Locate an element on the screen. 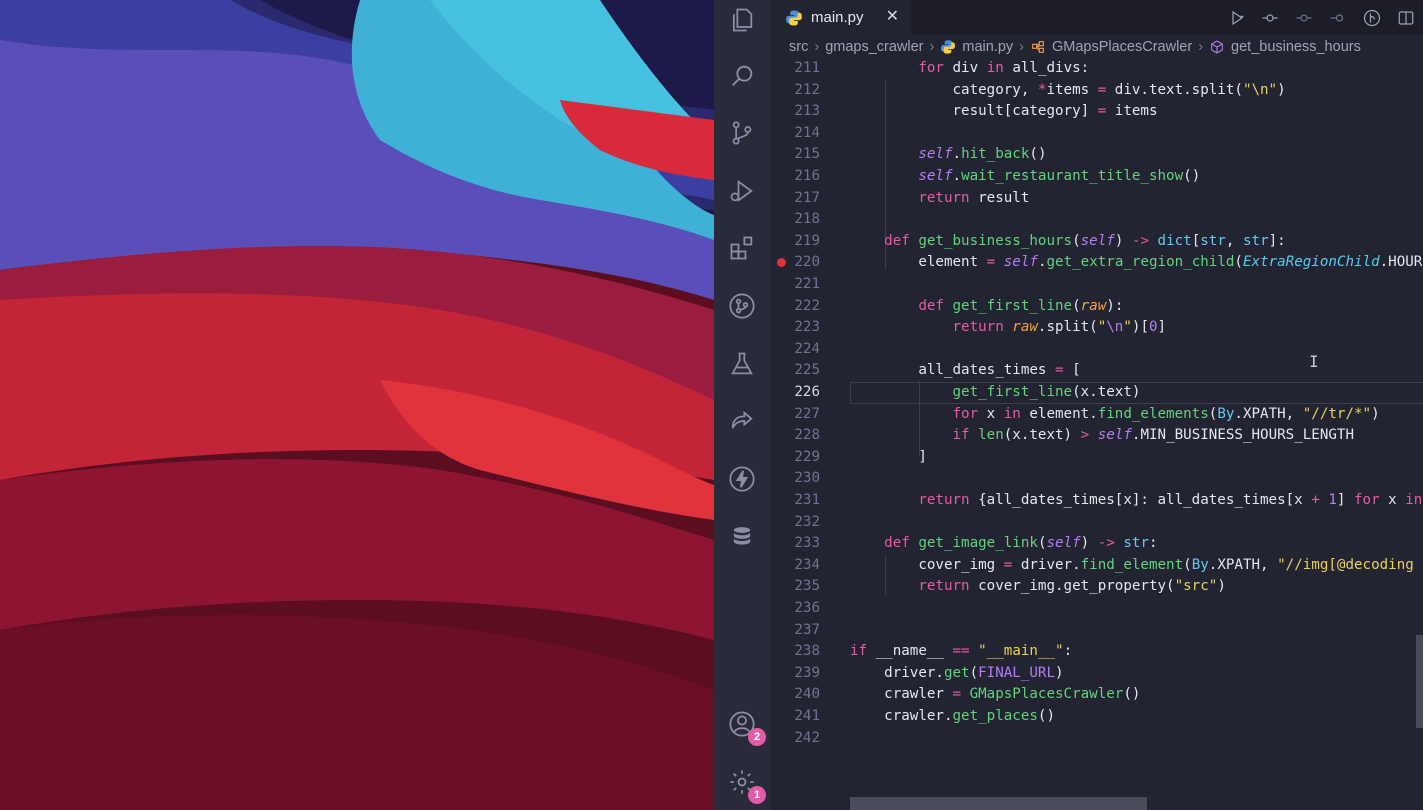 The image size is (1423, 810). code-text: ] is located at coordinates (888, 456).